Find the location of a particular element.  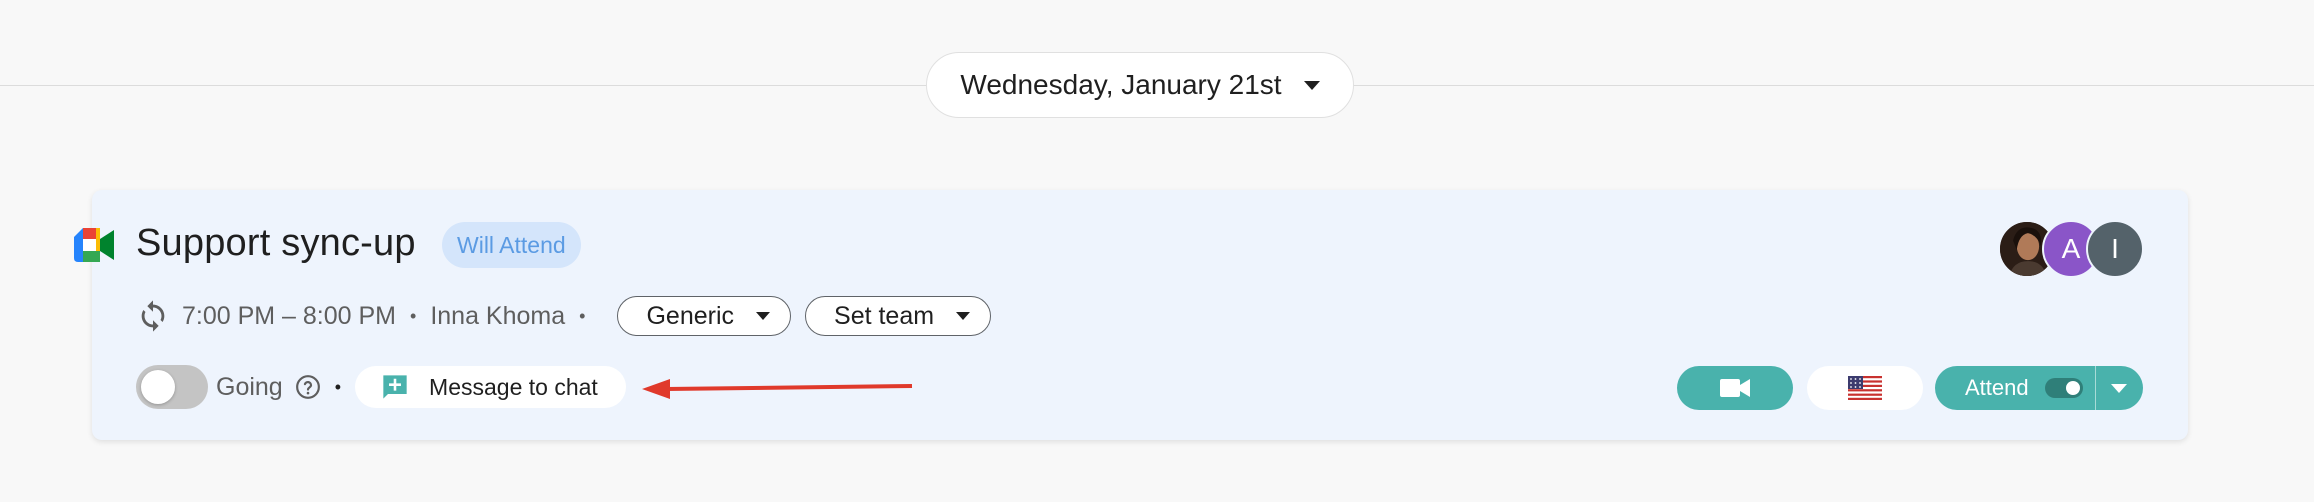

recurring-icon is located at coordinates (153, 316).